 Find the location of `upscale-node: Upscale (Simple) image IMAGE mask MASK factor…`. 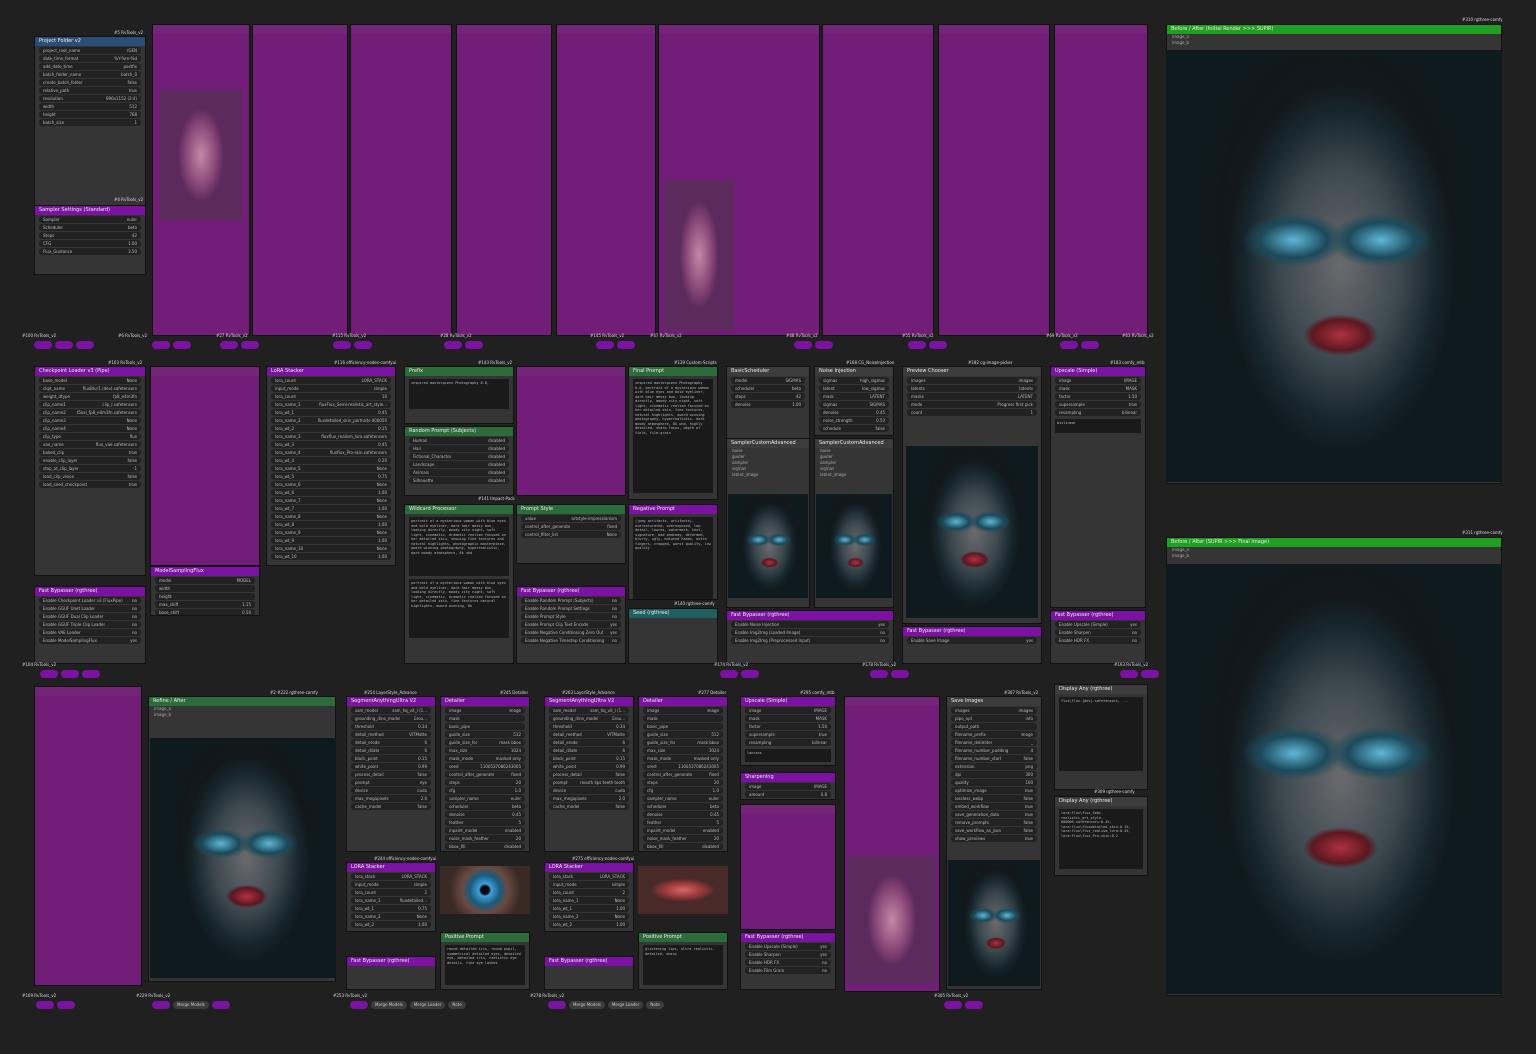

upscale-node: Upscale (Simple) image IMAGE mask MASK factor… is located at coordinates (1098, 487).